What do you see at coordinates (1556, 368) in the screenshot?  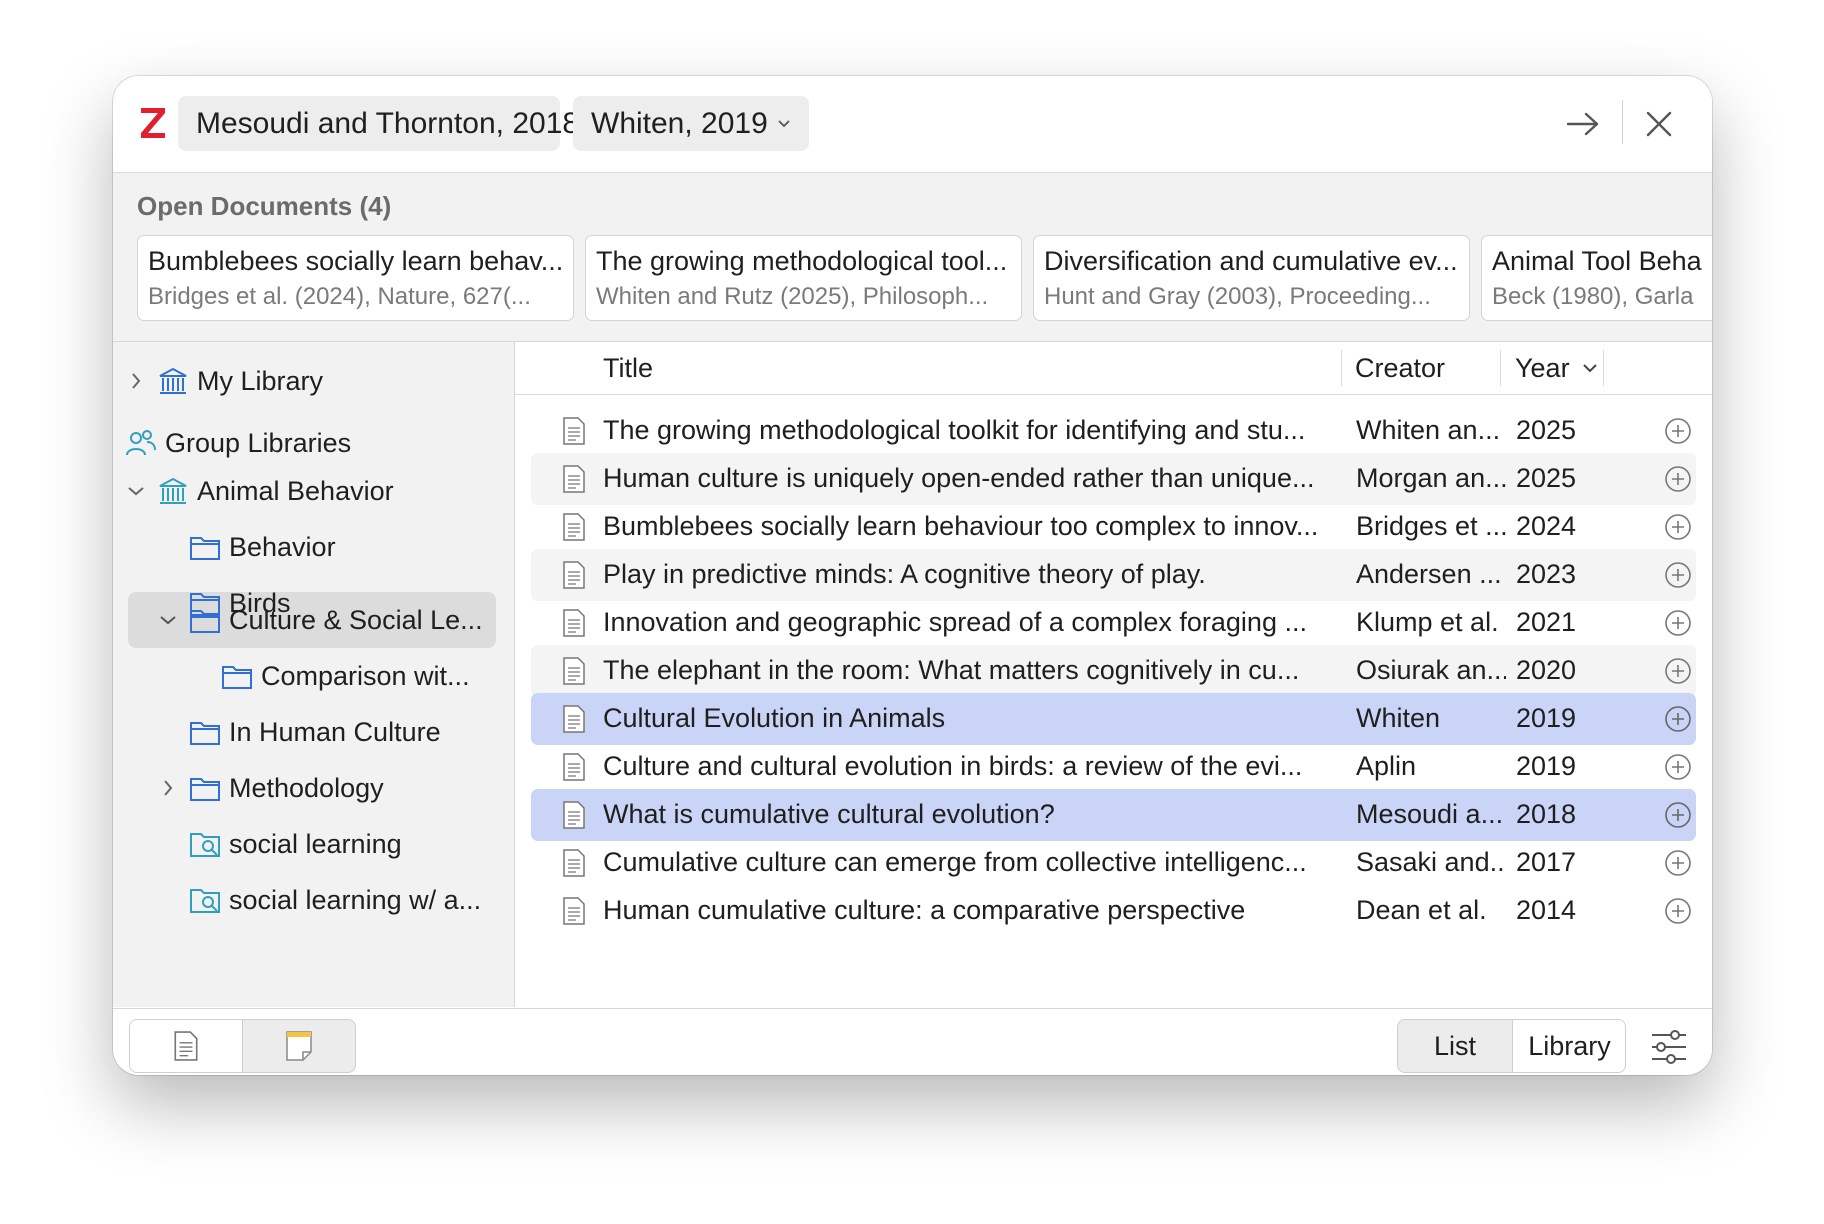 I see `column-header-year: Year` at bounding box center [1556, 368].